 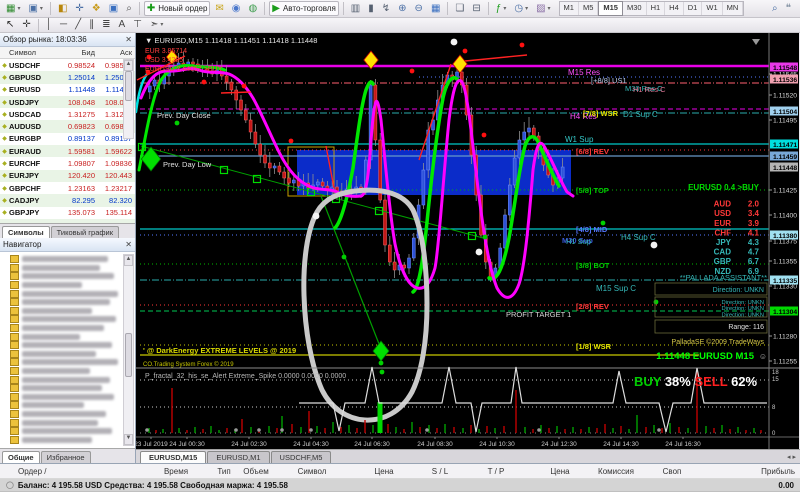 I want to click on terminal-column-s-l: S / L, so click(x=440, y=471).